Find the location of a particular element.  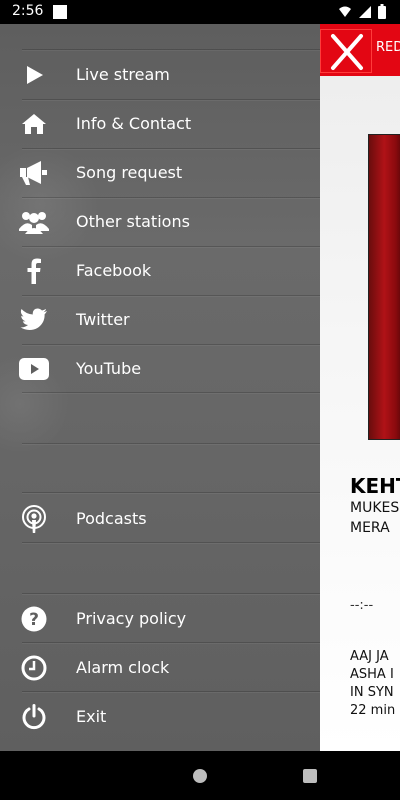

time-display: --:-- is located at coordinates (362, 605).